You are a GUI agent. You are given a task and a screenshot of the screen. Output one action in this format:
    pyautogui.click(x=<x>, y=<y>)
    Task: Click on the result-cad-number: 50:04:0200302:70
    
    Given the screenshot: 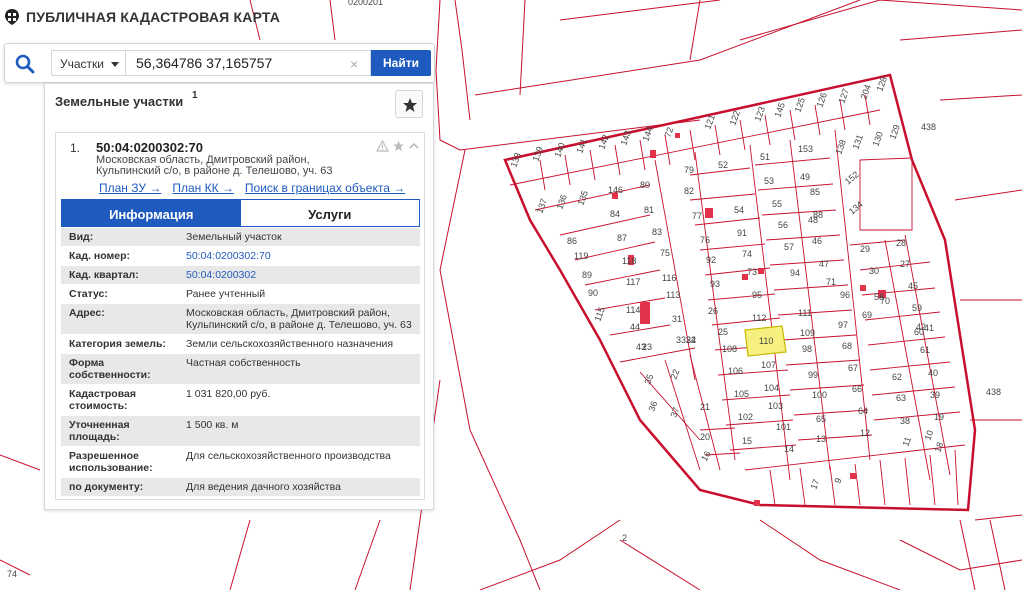 What is the action you would take?
    pyautogui.click(x=149, y=147)
    